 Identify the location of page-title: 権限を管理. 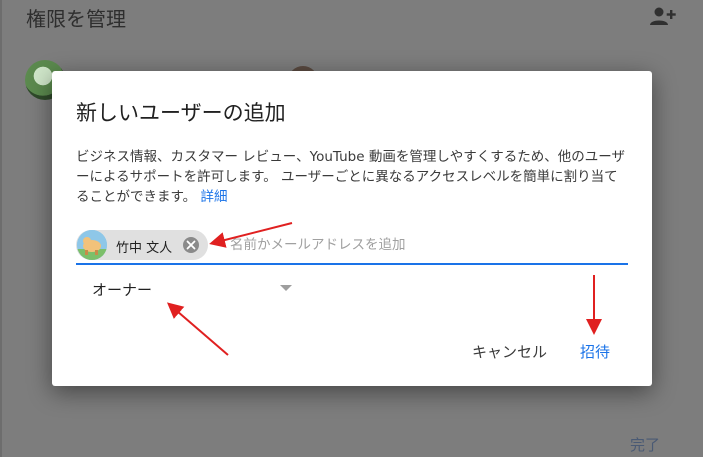
(76, 19).